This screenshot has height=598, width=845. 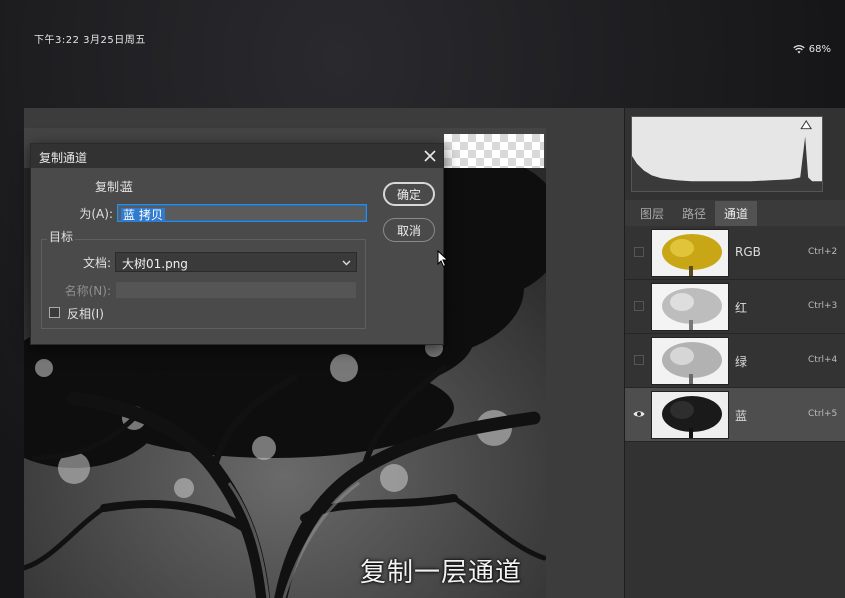 What do you see at coordinates (441, 573) in the screenshot?
I see `video-caption: 复制一层通道` at bounding box center [441, 573].